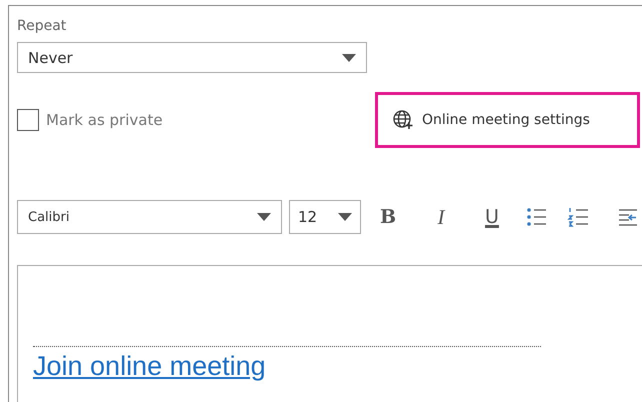 This screenshot has width=642, height=402. Describe the element at coordinates (28, 120) in the screenshot. I see `private-checkbox` at that location.